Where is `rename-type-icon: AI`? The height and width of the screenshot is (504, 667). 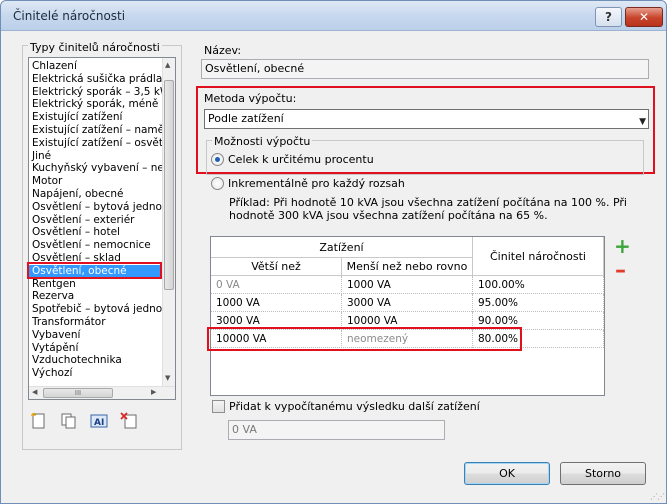 rename-type-icon: AI is located at coordinates (99, 421).